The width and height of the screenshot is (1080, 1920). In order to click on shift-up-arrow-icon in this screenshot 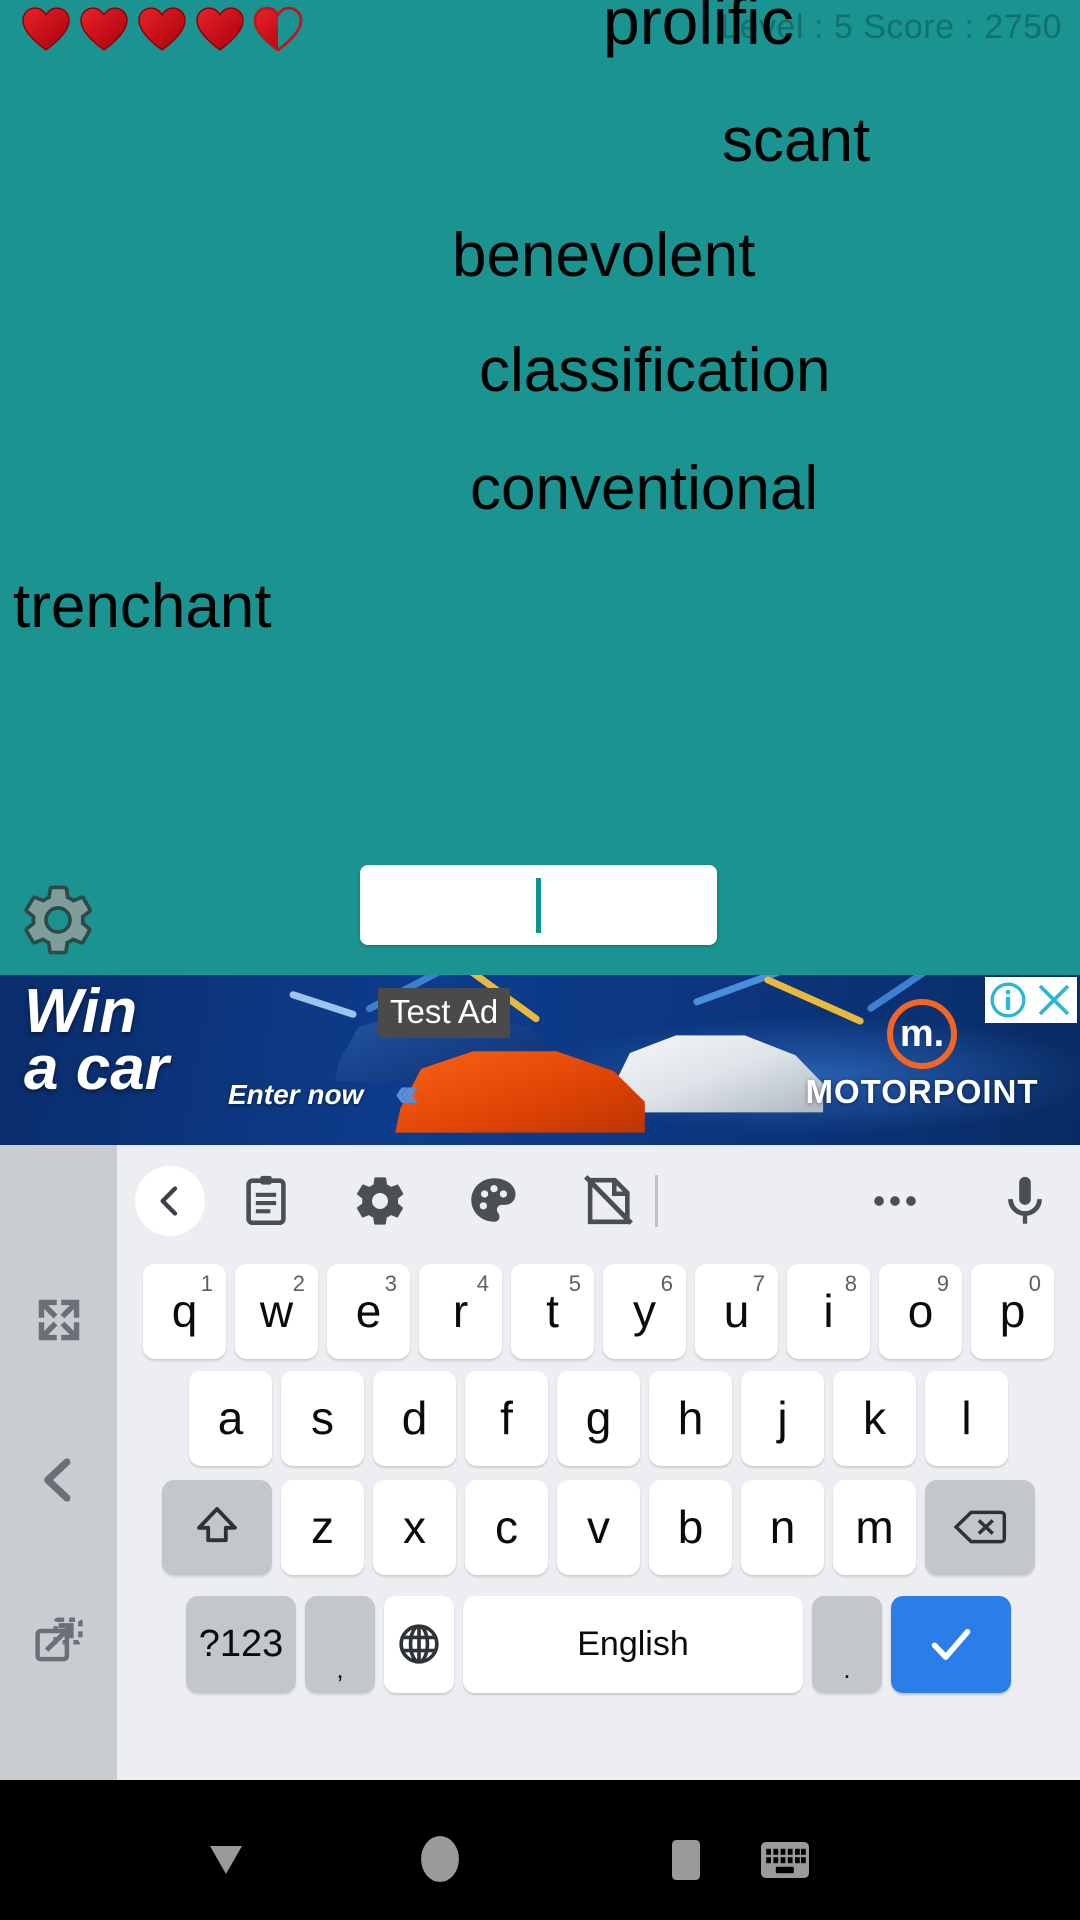, I will do `click(217, 1525)`.